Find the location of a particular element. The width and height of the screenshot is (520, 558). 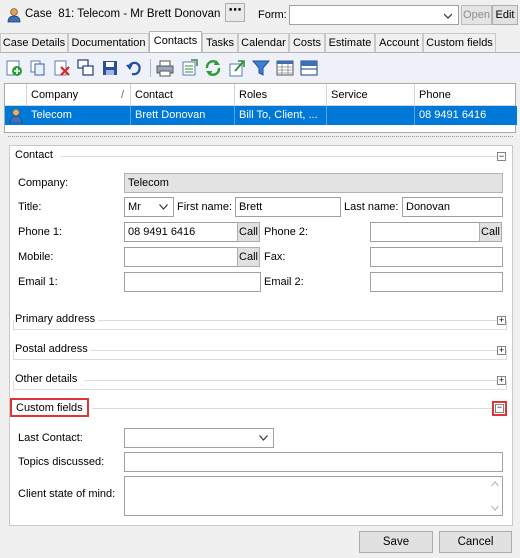

tab-documentation: Documentation is located at coordinates (108, 43).